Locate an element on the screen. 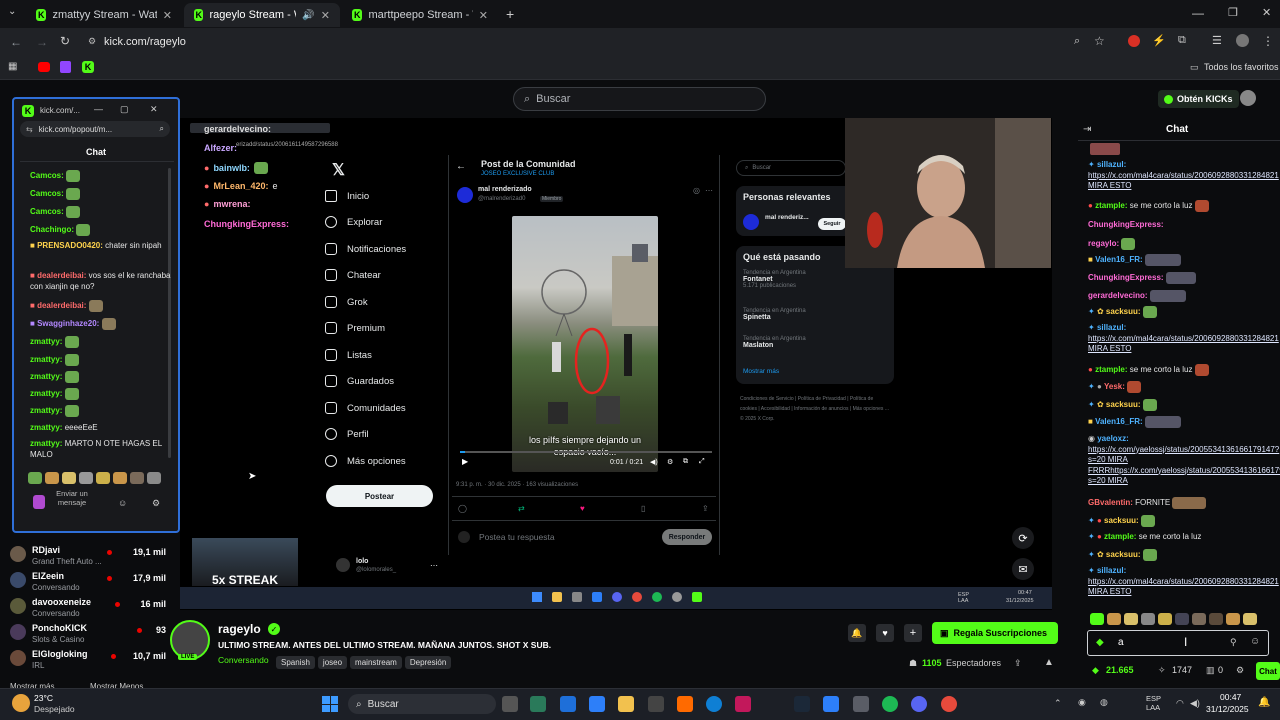 The width and height of the screenshot is (1280, 720). pip-icon: ⧉ is located at coordinates (685, 462).